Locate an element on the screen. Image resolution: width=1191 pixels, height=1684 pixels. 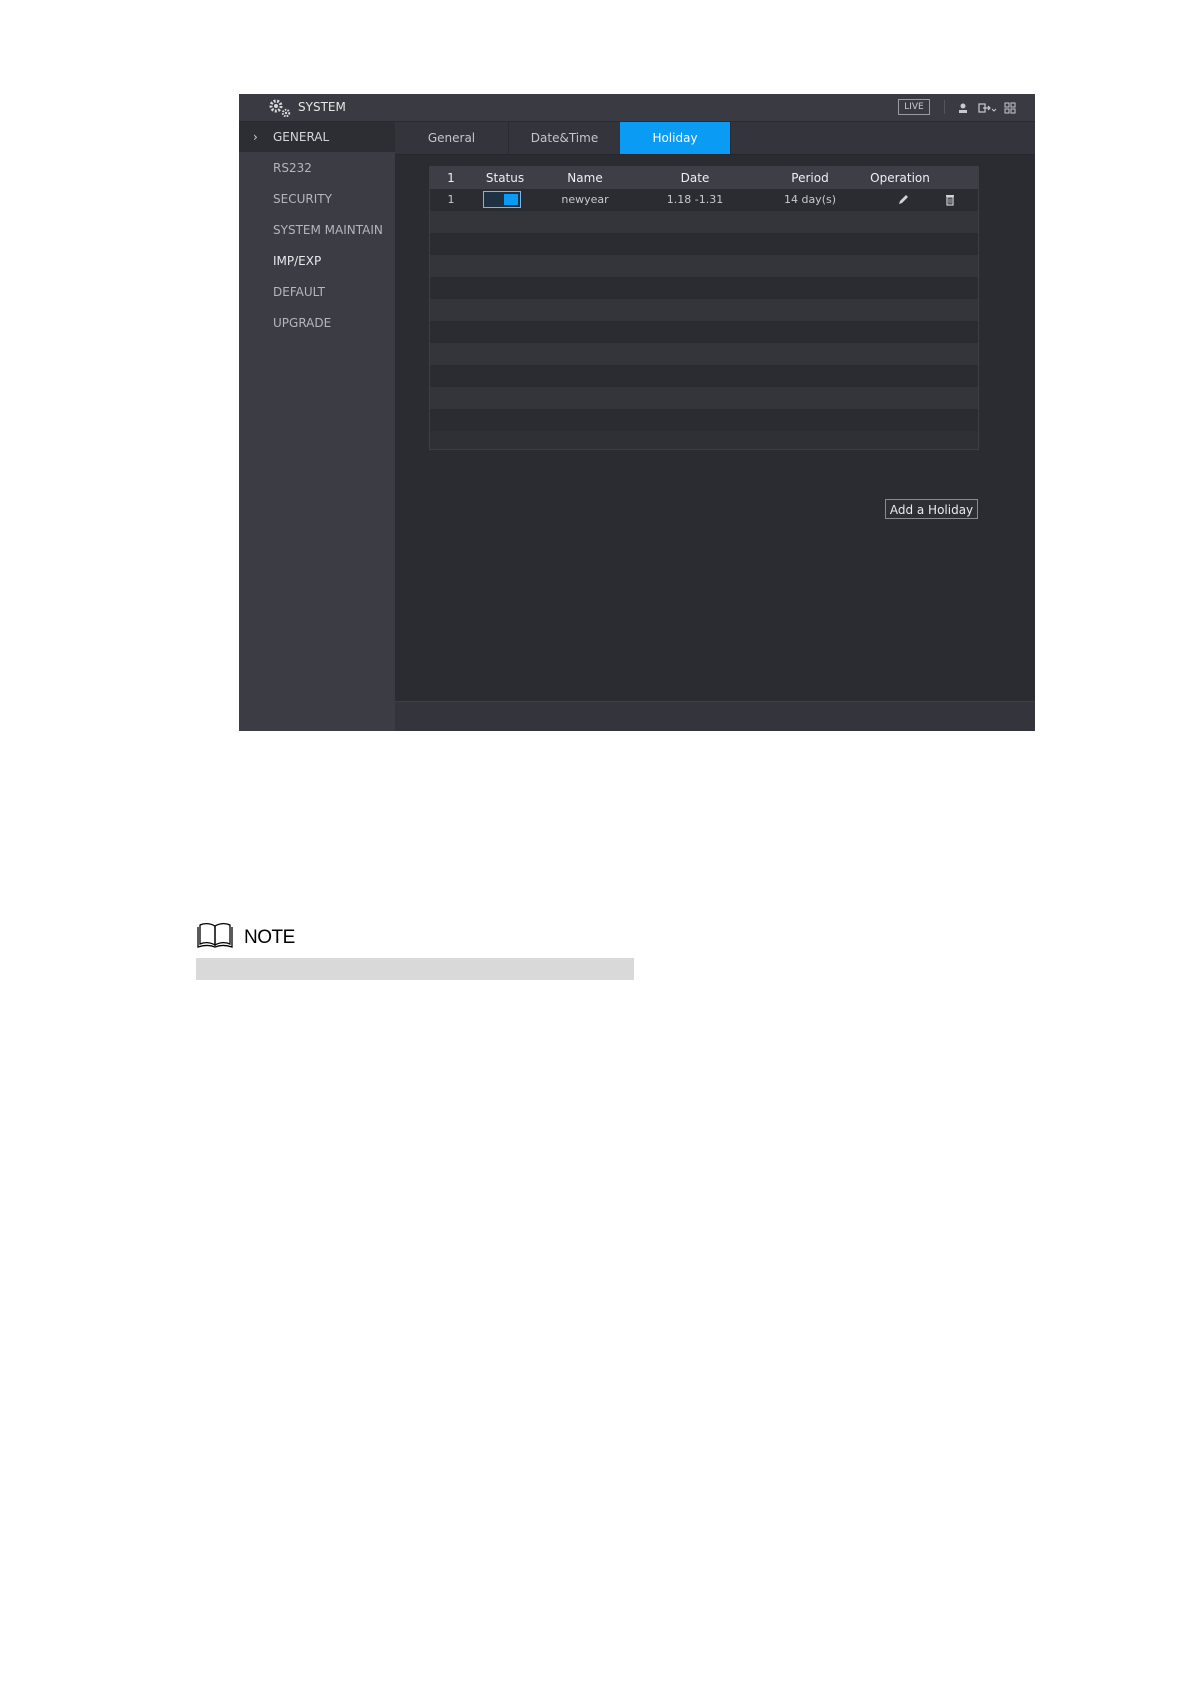
table-header: 1 Status Name Date Period Operation is located at coordinates (704, 178).